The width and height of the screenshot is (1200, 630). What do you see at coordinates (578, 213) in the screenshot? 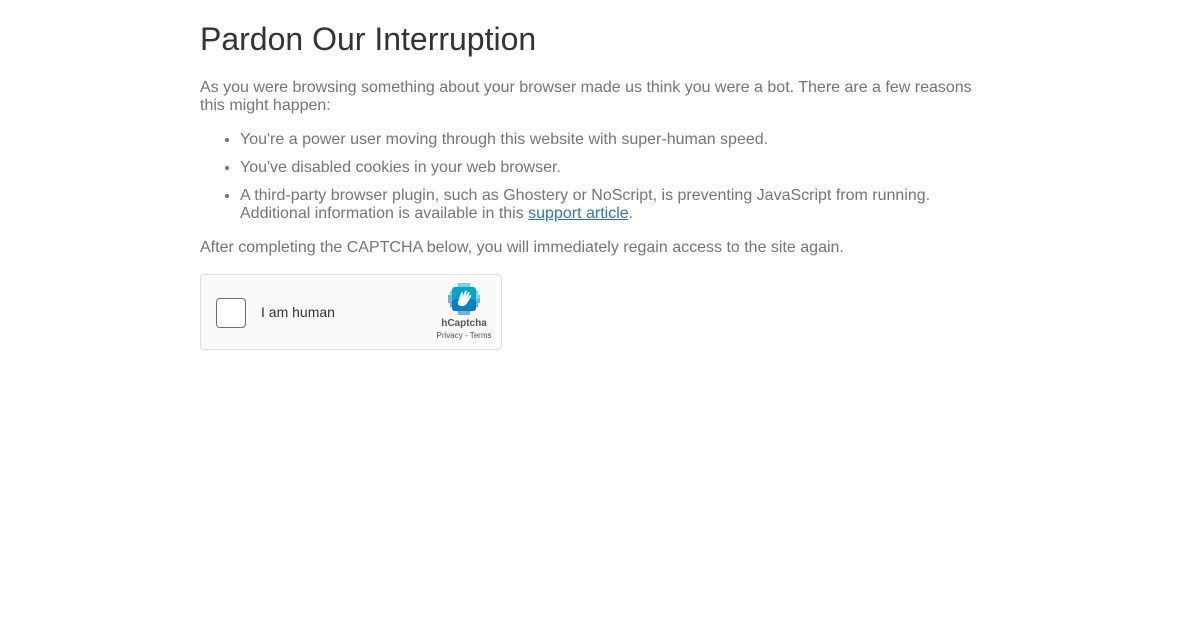
I see `support-article-link: support article` at bounding box center [578, 213].